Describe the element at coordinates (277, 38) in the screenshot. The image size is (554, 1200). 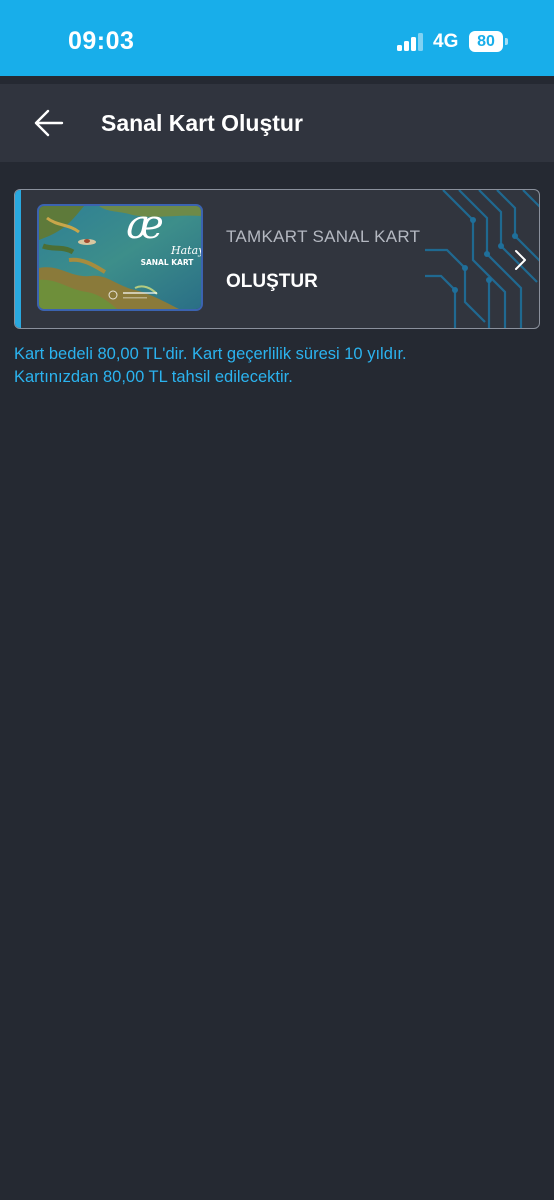
I see `status-bar: 09:03 4G 80` at that location.